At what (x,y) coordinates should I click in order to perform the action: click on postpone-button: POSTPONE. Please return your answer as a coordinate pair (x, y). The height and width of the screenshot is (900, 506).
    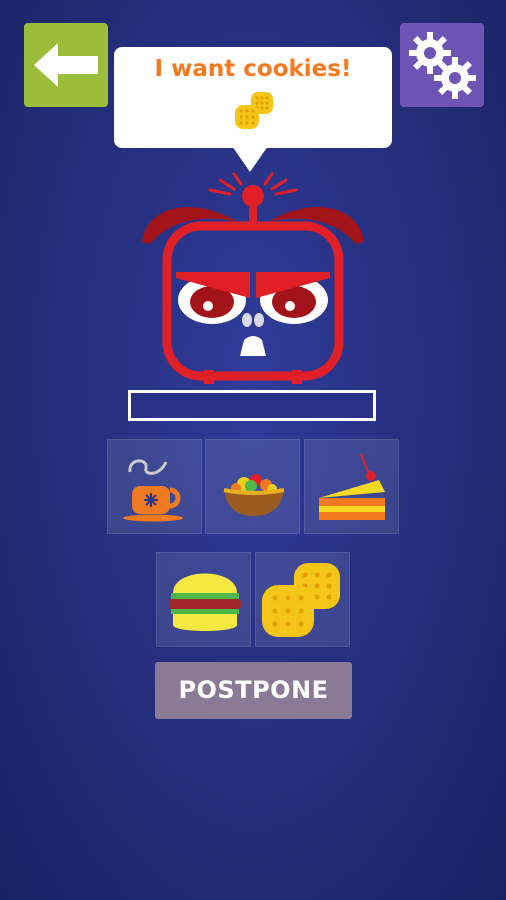
    Looking at the image, I should click on (253, 690).